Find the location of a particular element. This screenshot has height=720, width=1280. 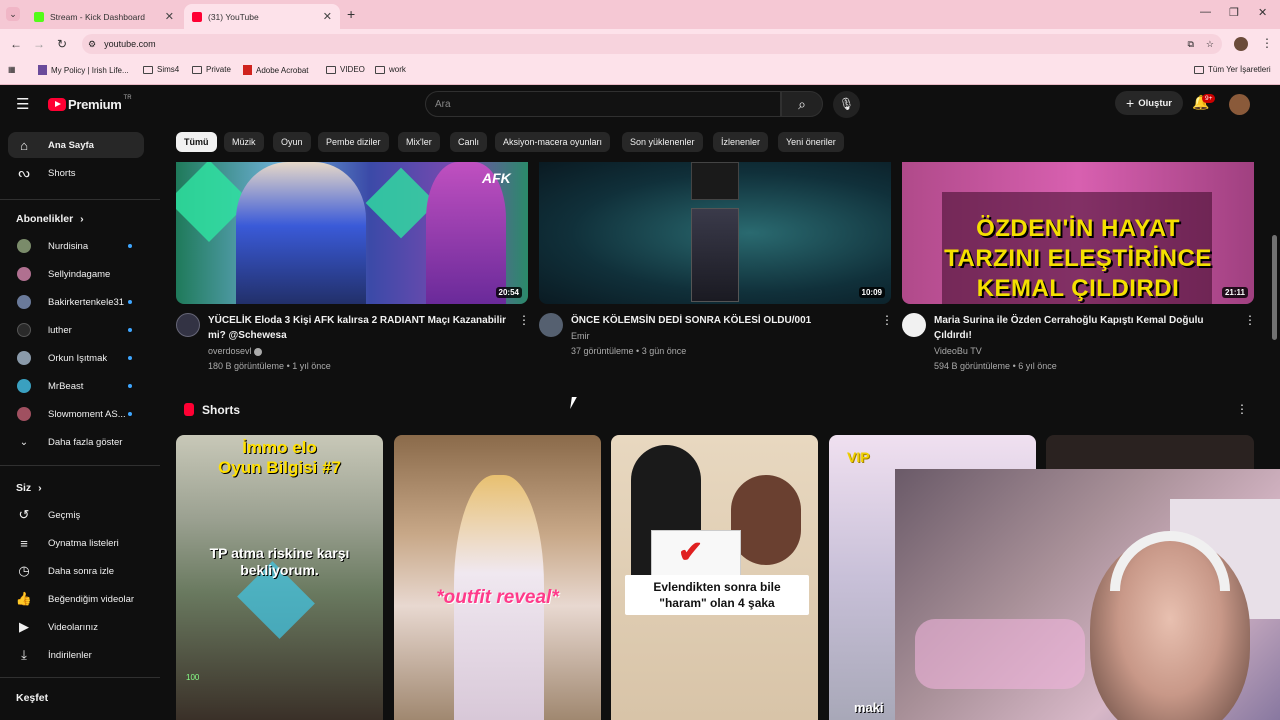

chip-recently-uploaded: Son yüklenenler is located at coordinates (662, 142).